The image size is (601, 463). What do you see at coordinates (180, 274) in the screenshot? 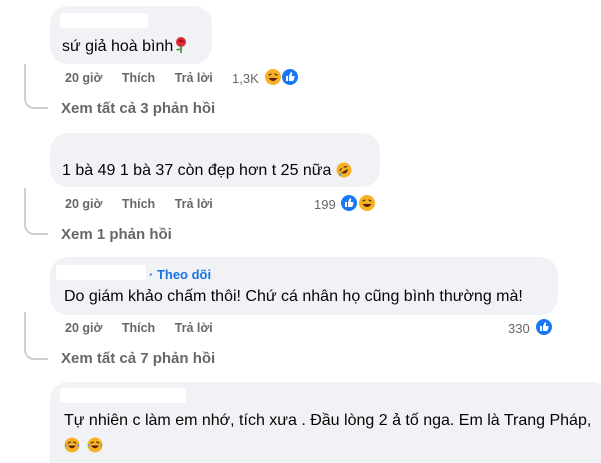
I see `follow-link: · Theo dõi` at bounding box center [180, 274].